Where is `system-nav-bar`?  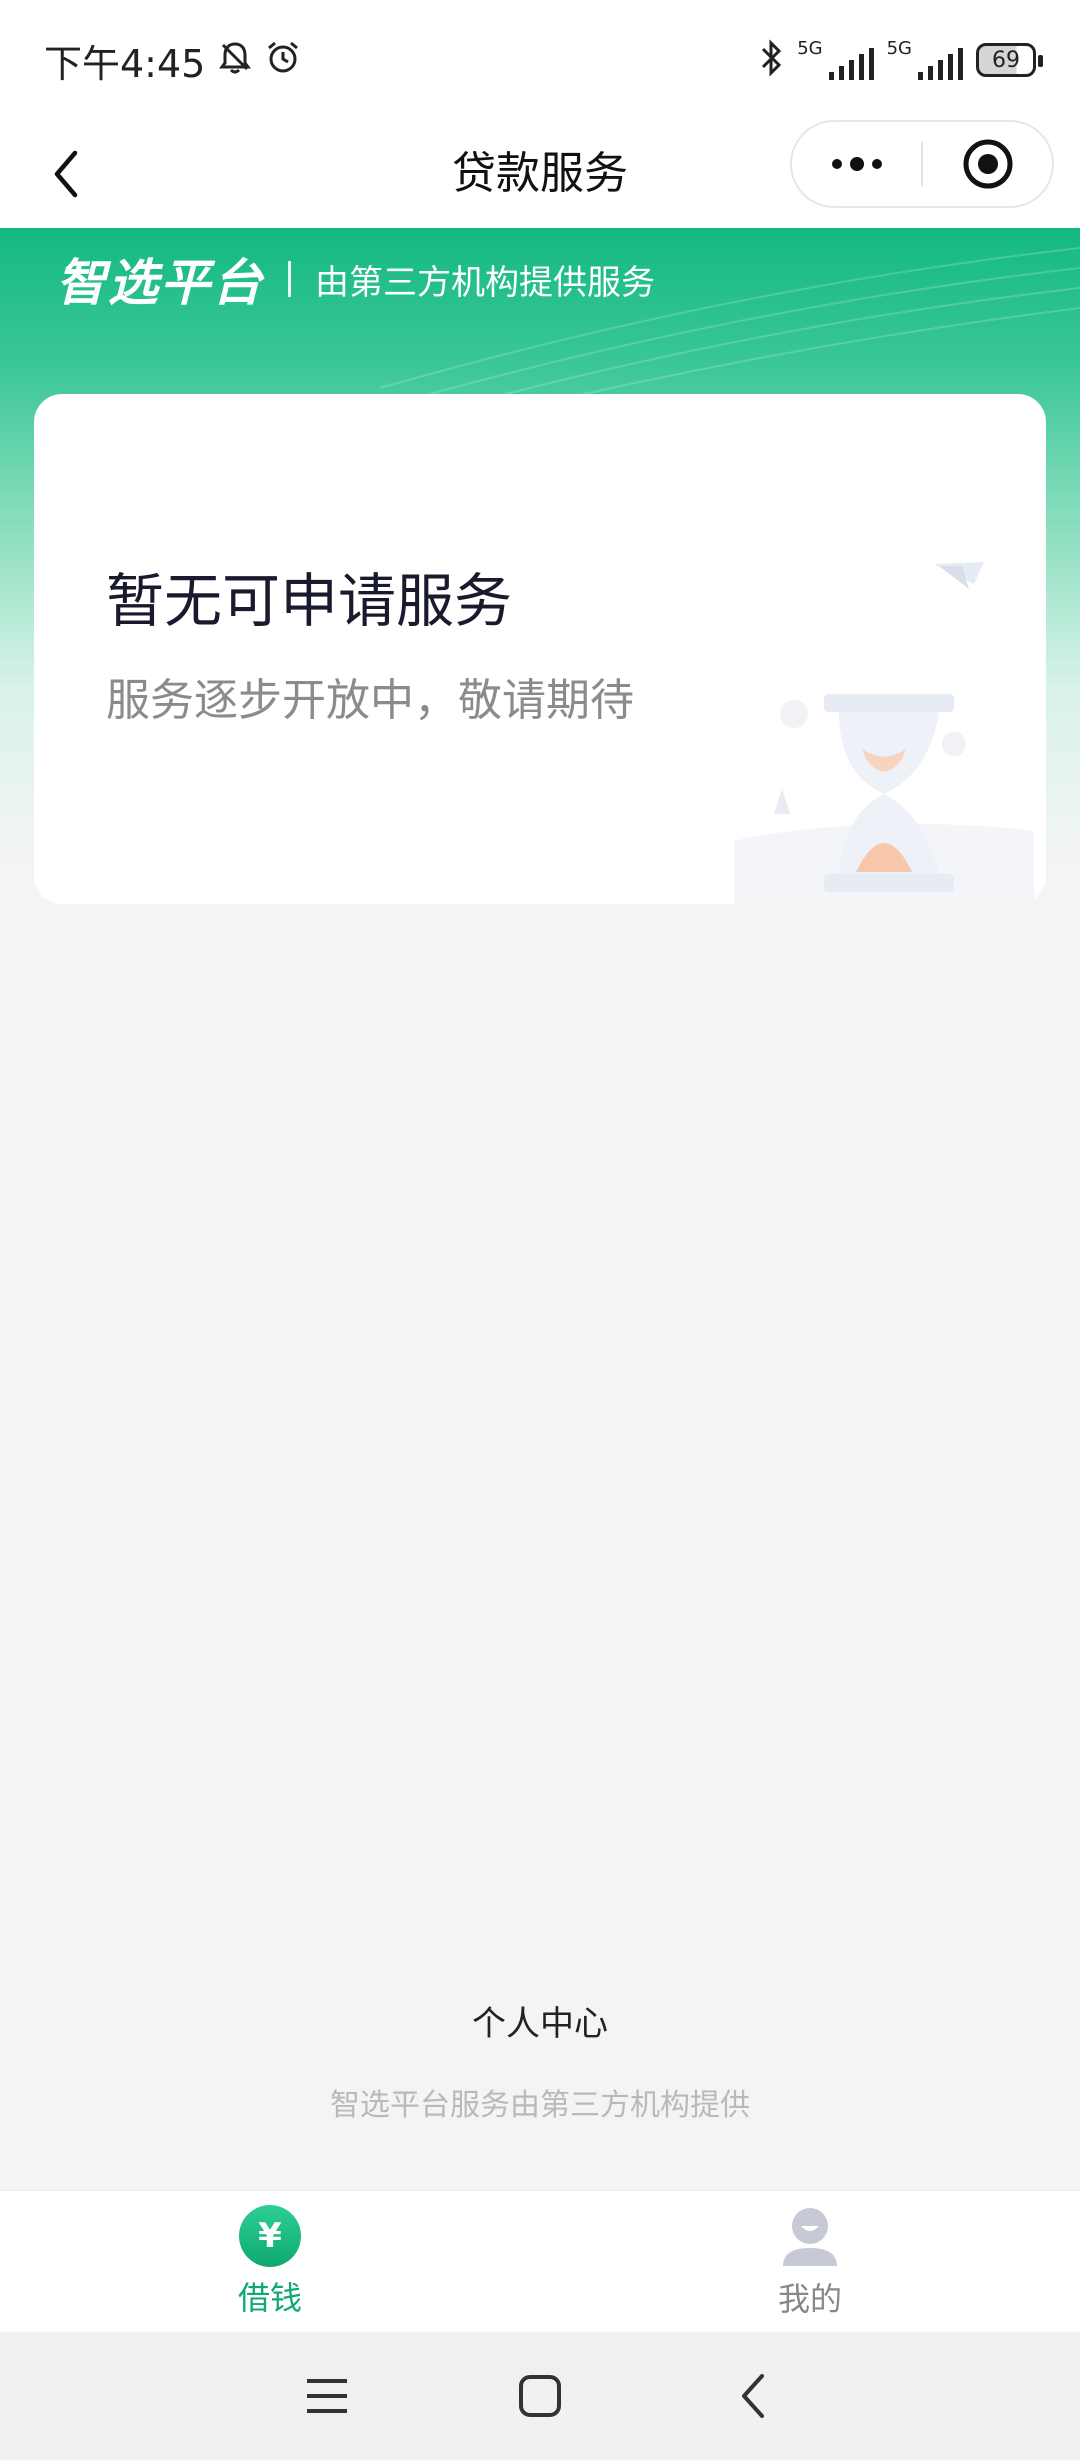
system-nav-bar is located at coordinates (540, 2396).